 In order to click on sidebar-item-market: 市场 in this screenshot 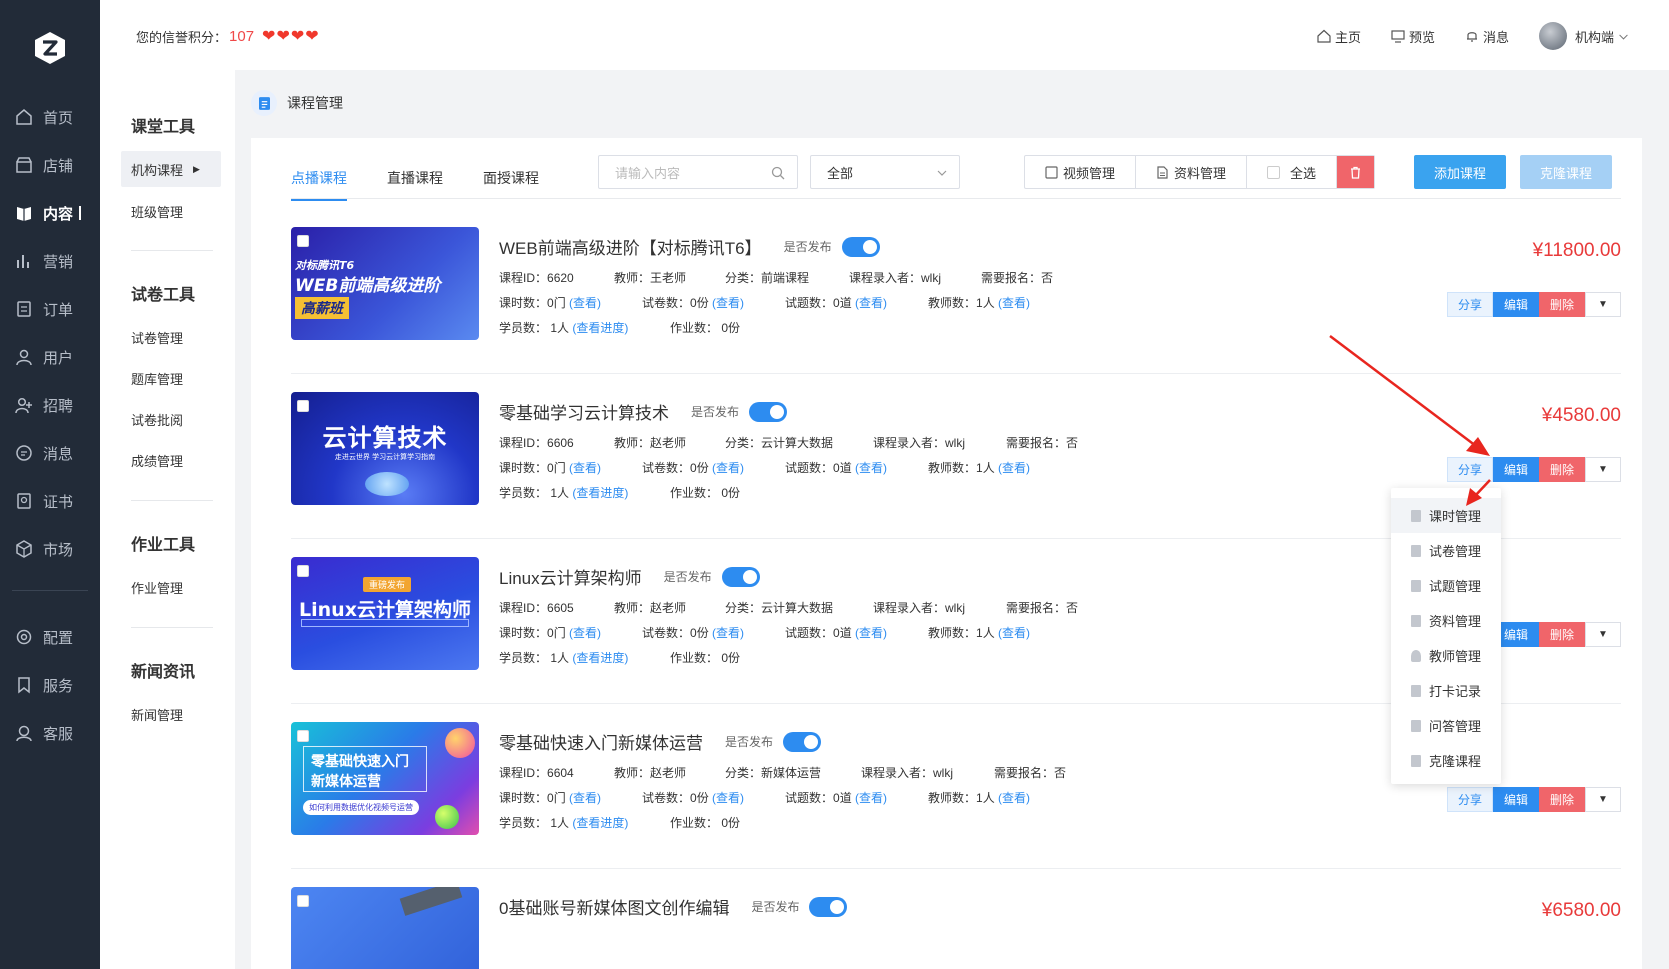, I will do `click(50, 549)`.